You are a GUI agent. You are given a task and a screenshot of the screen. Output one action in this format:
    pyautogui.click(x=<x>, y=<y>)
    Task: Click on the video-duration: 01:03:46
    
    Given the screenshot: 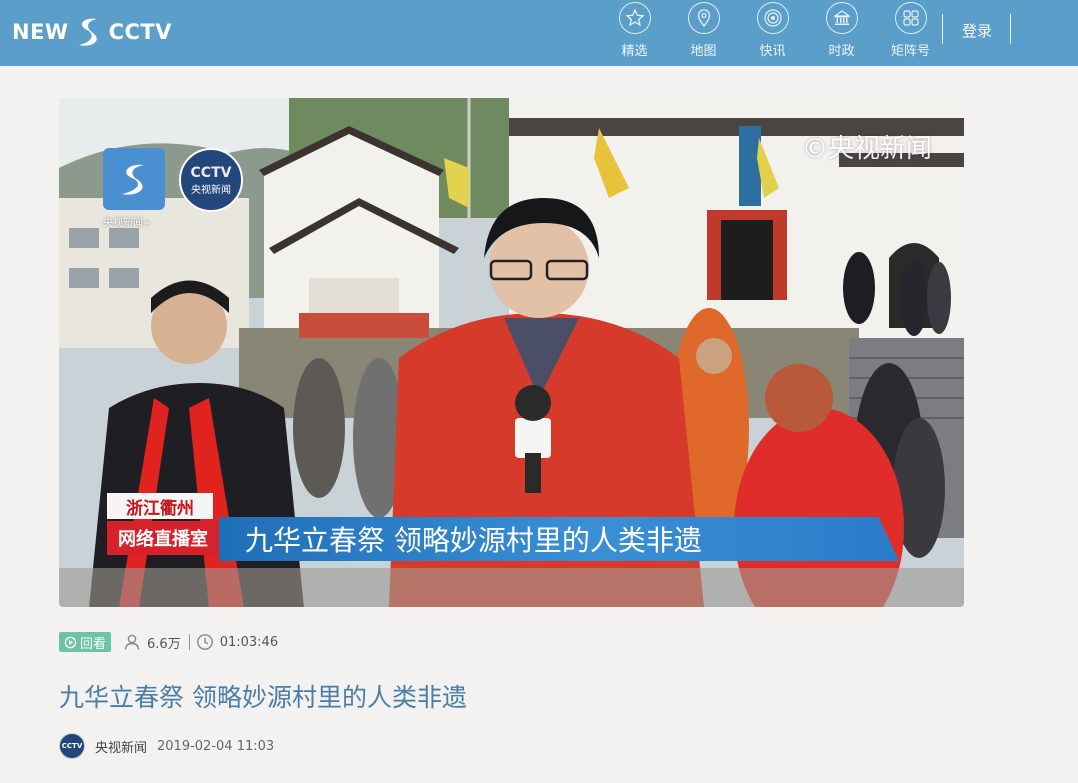 What is the action you would take?
    pyautogui.click(x=249, y=642)
    